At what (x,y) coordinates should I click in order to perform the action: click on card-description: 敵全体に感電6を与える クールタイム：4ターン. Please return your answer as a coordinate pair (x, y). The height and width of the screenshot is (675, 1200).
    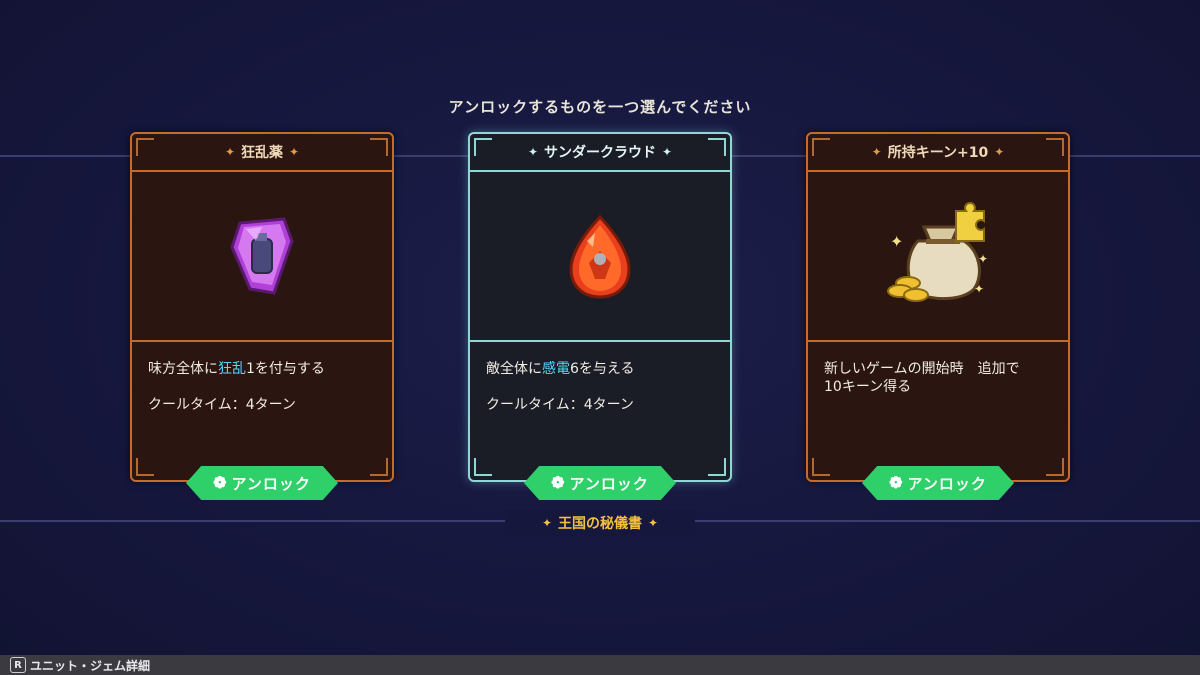
    Looking at the image, I should click on (600, 386).